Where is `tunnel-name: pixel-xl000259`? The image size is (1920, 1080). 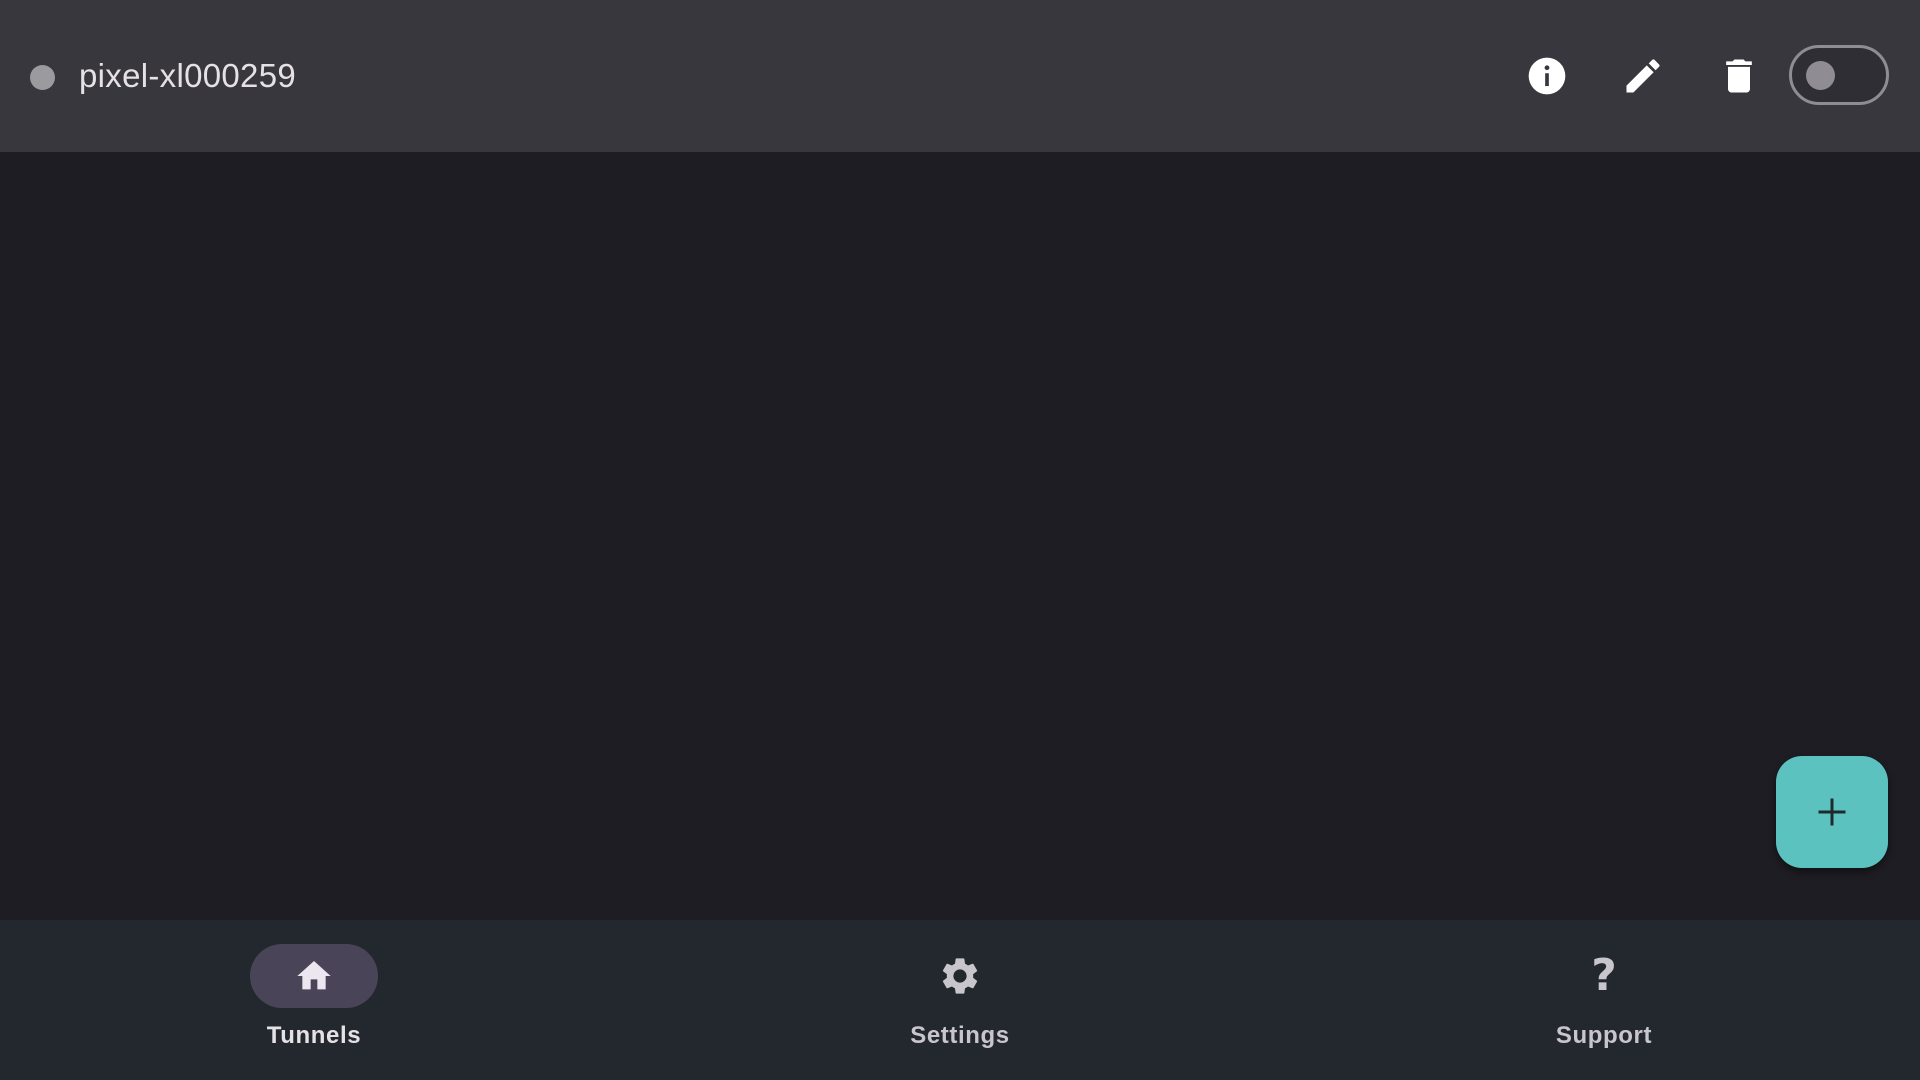
tunnel-name: pixel-xl000259 is located at coordinates (188, 75).